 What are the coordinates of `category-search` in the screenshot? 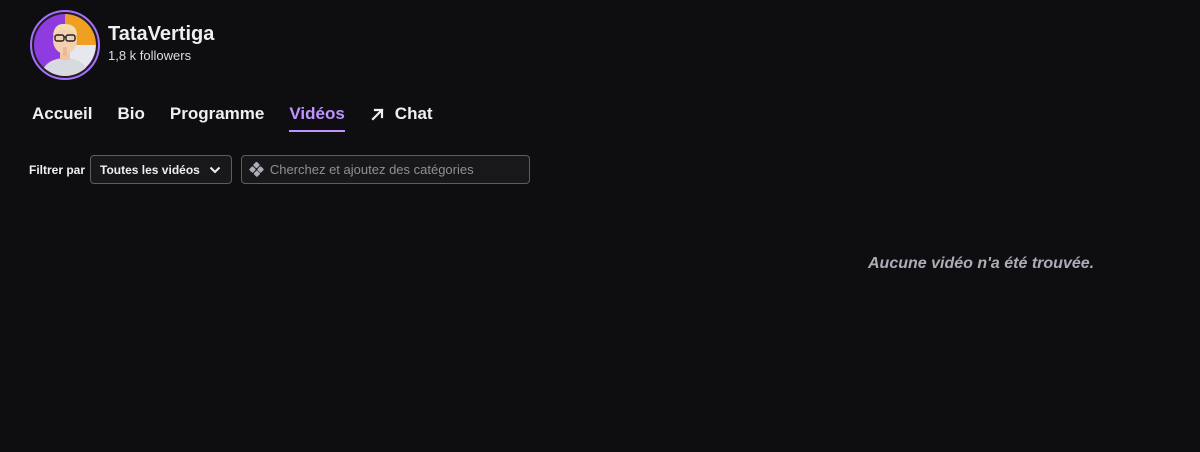 It's located at (385, 169).